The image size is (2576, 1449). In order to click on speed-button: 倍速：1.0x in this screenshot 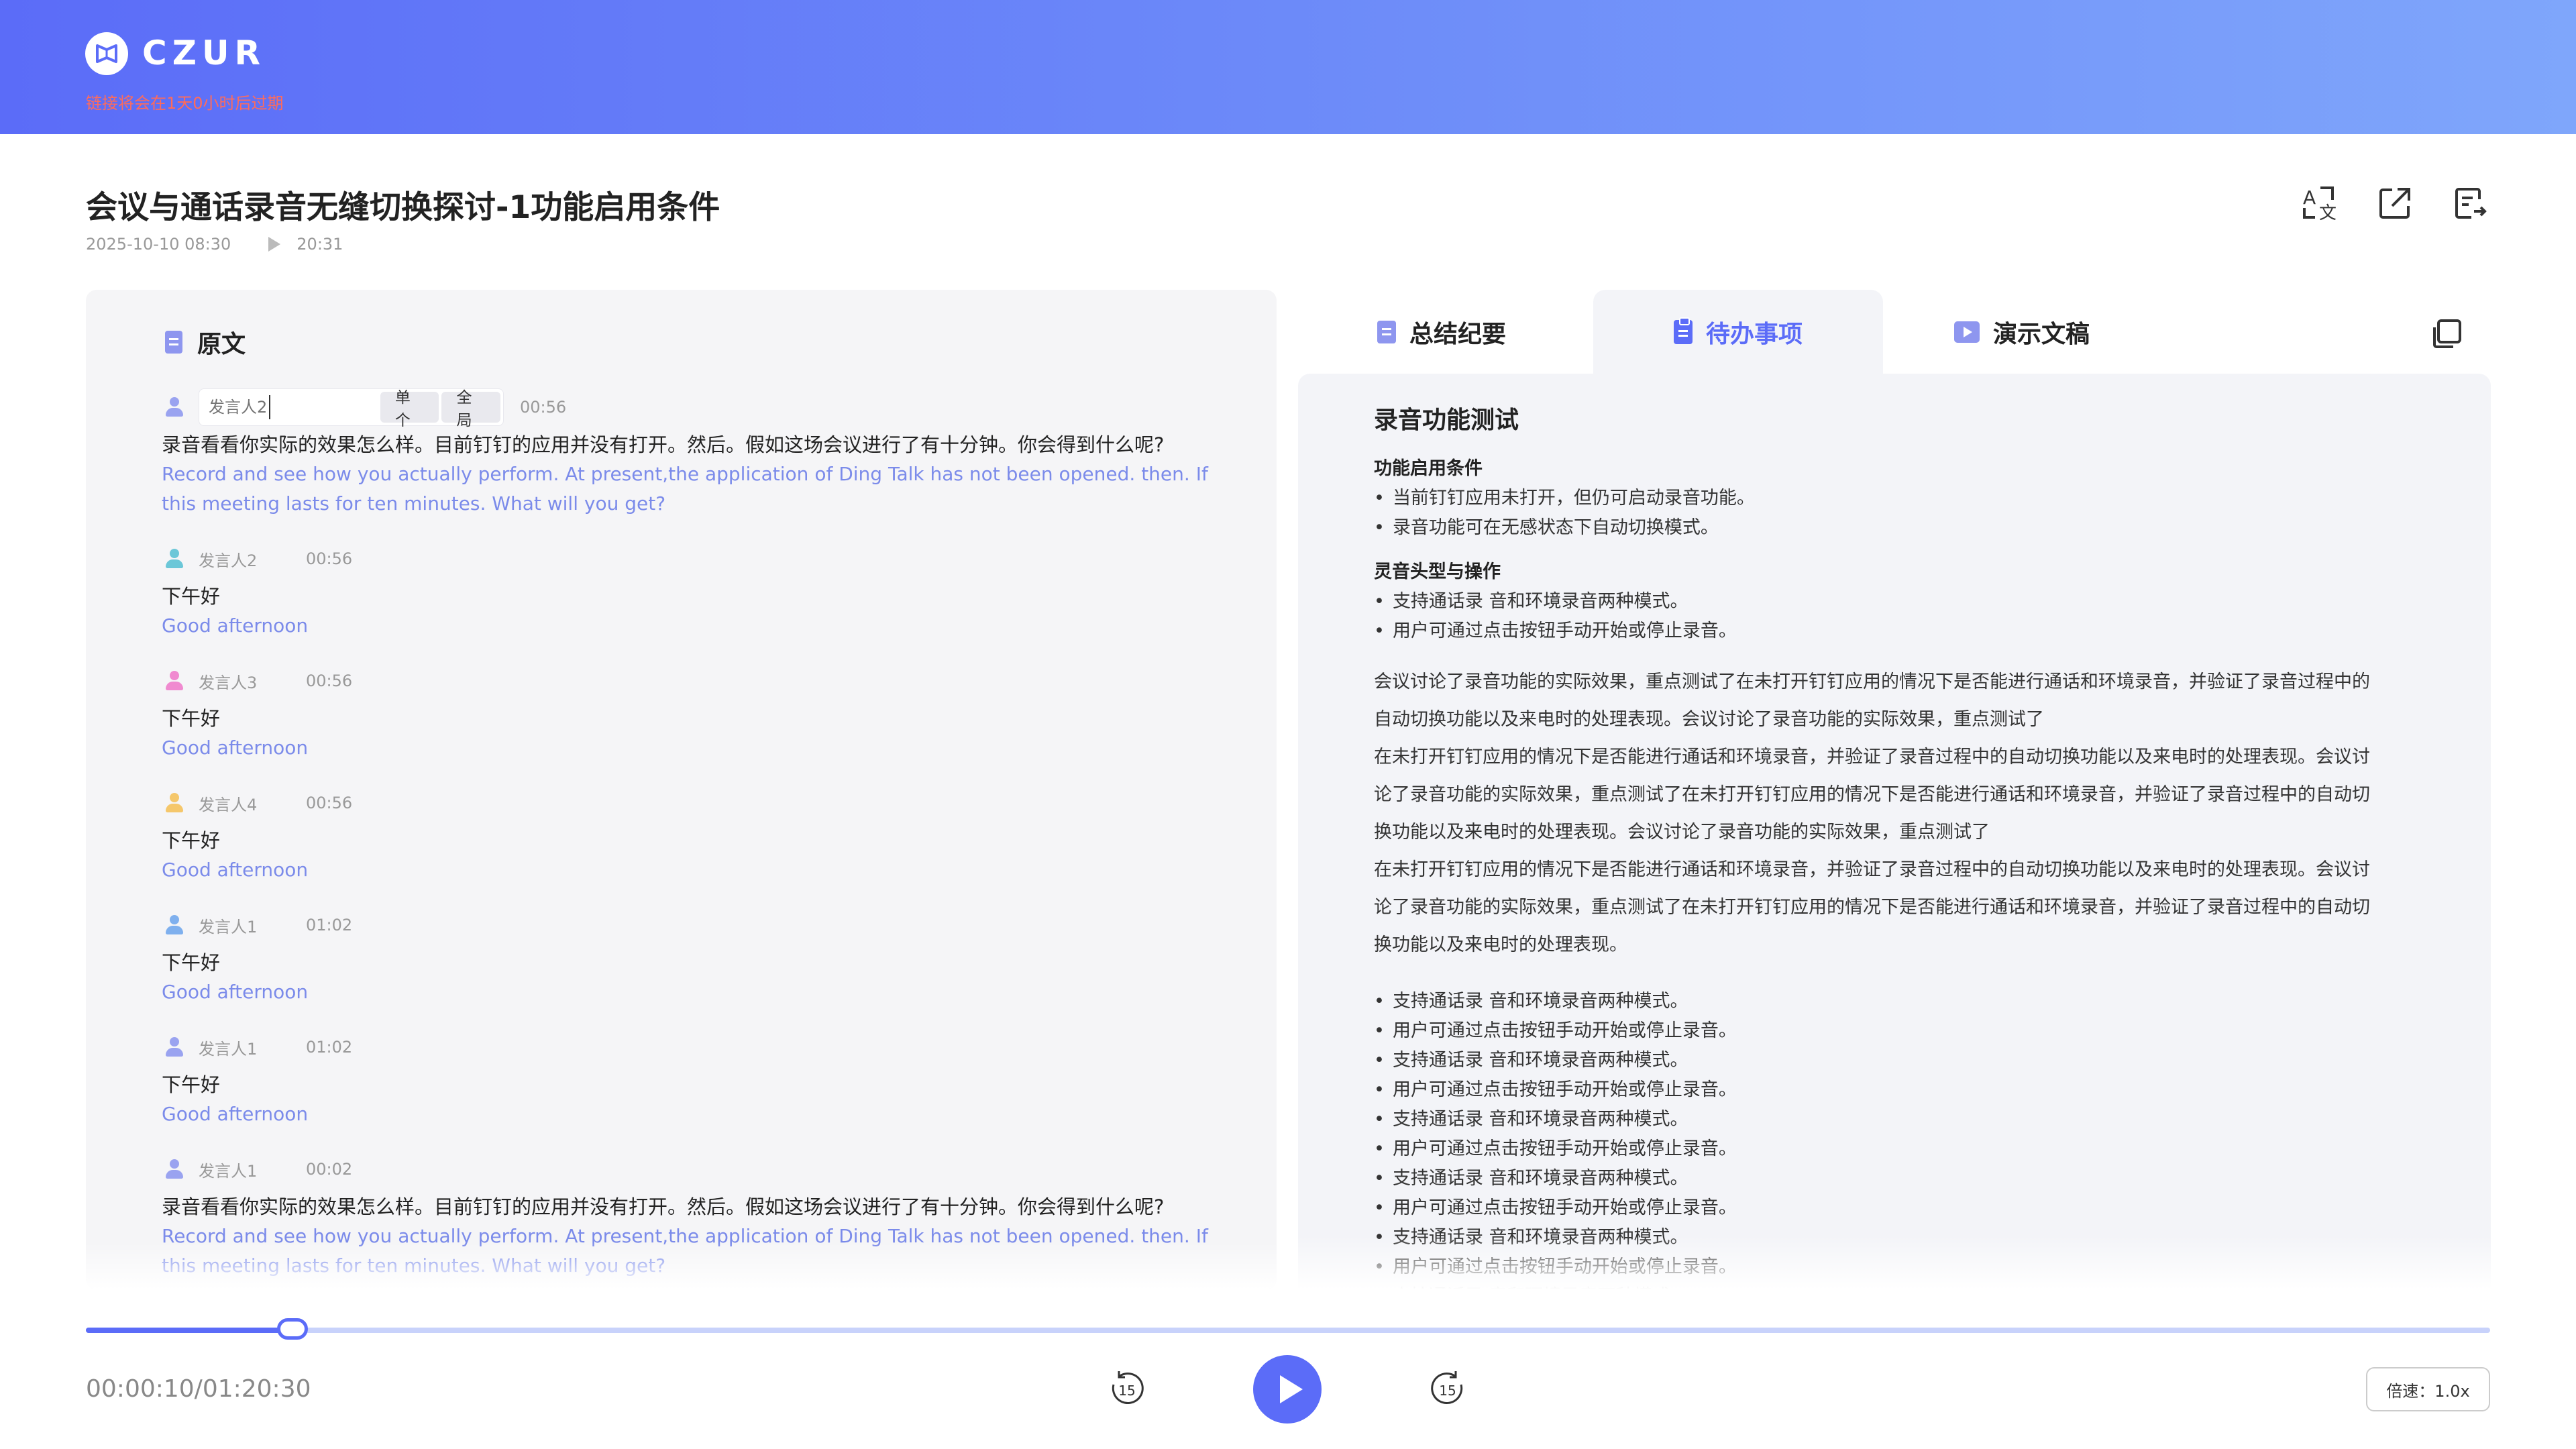, I will do `click(2428, 1389)`.